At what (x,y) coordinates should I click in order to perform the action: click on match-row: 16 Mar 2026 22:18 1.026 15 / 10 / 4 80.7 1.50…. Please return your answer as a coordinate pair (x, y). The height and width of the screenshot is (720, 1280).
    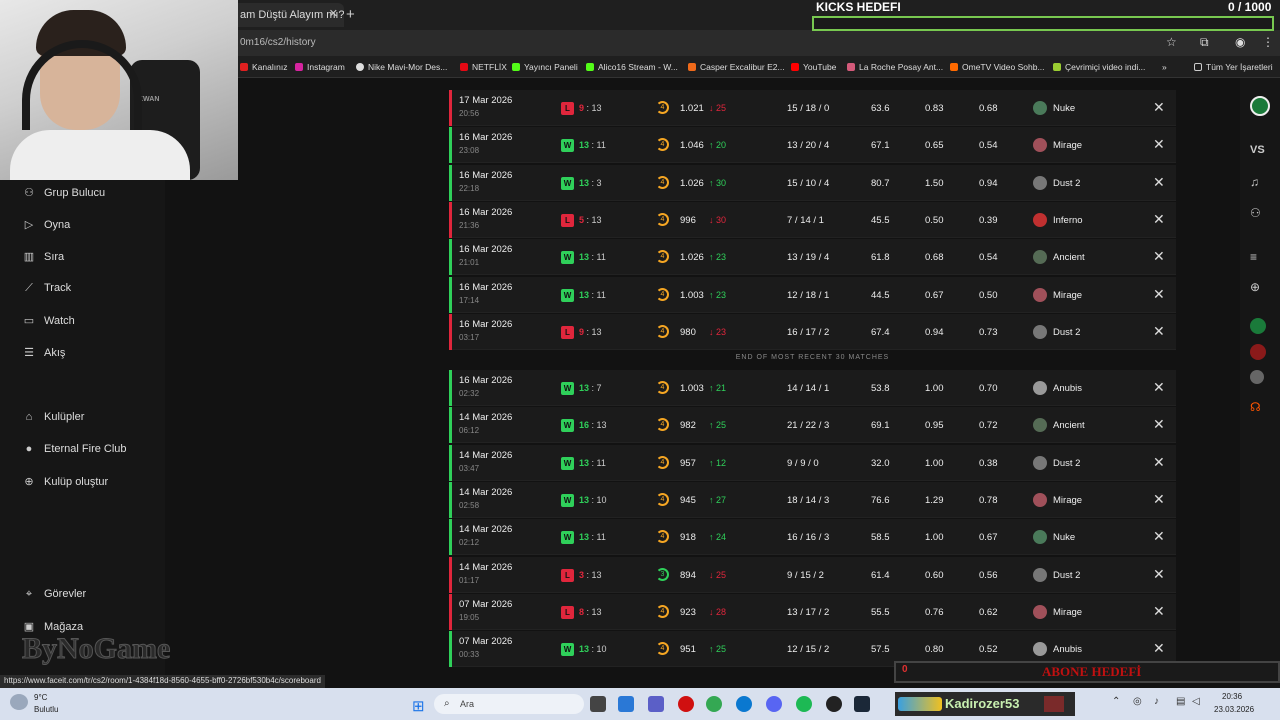
    Looking at the image, I should click on (812, 183).